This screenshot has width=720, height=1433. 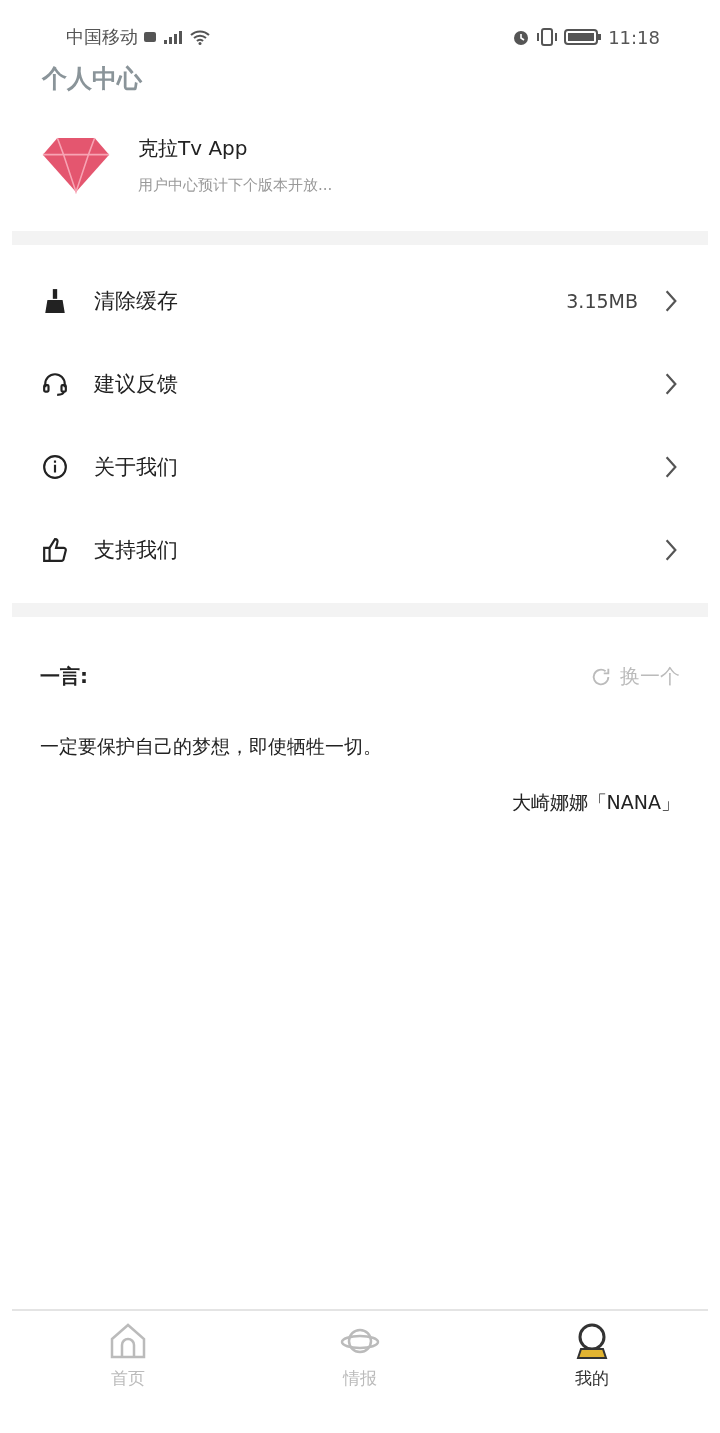 I want to click on thumbs-up-icon, so click(x=55, y=549).